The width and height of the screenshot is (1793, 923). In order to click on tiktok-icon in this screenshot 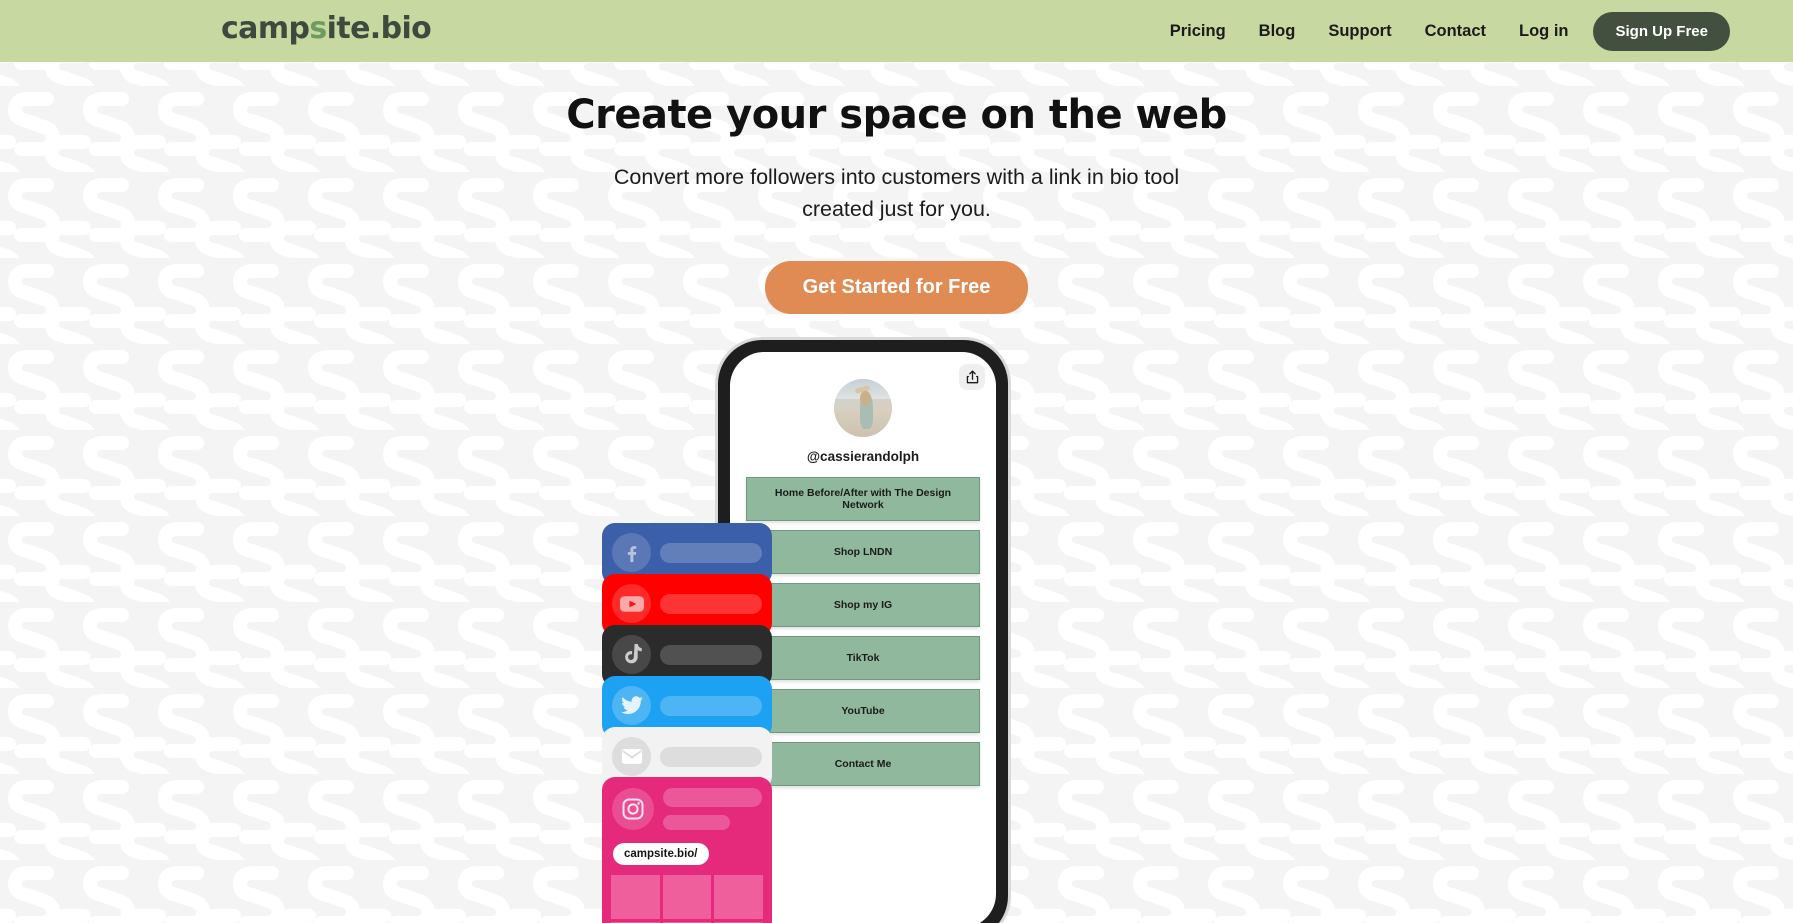, I will do `click(631, 654)`.